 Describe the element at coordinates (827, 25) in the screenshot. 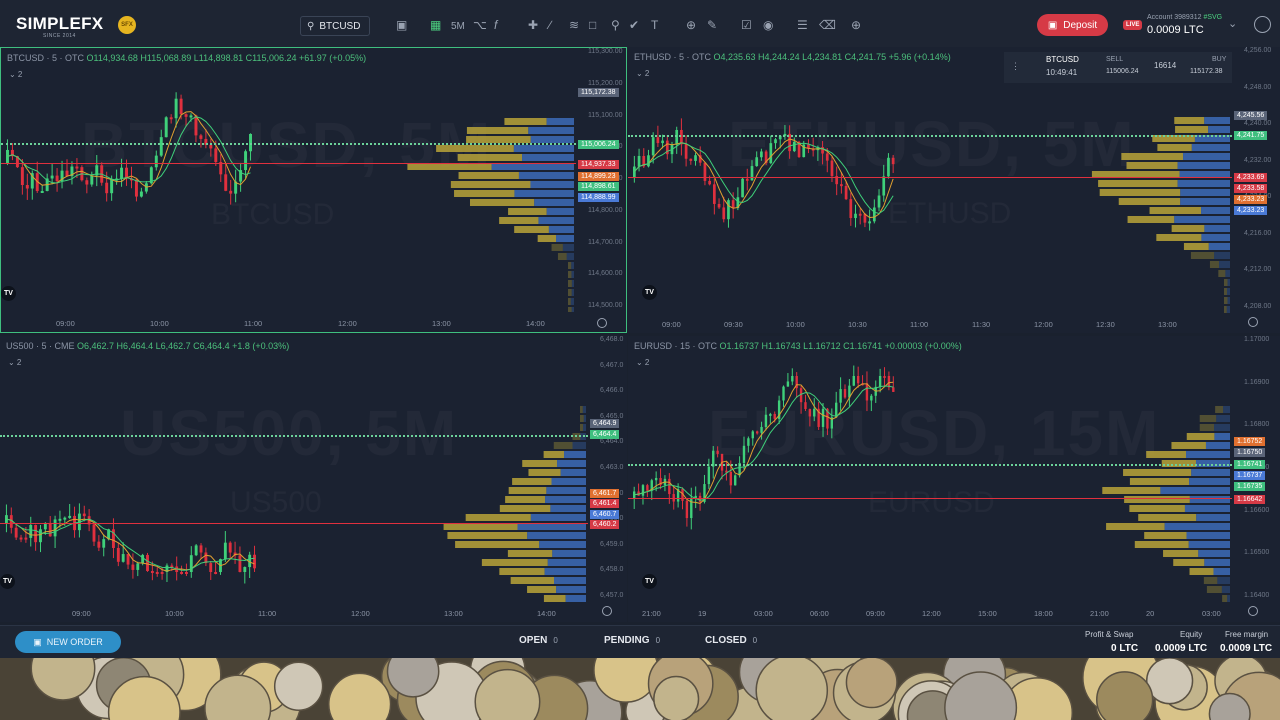

I see `trash-icon: ⌫` at that location.